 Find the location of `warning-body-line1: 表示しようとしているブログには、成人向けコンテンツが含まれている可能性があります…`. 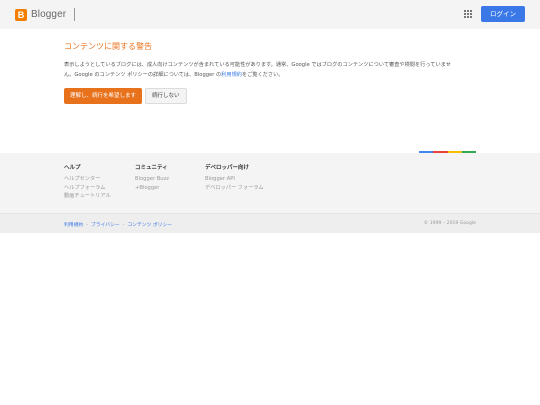

warning-body-line1: 表示しようとしているブログには、成人向けコンテンツが含まれている可能性があります… is located at coordinates (257, 65).